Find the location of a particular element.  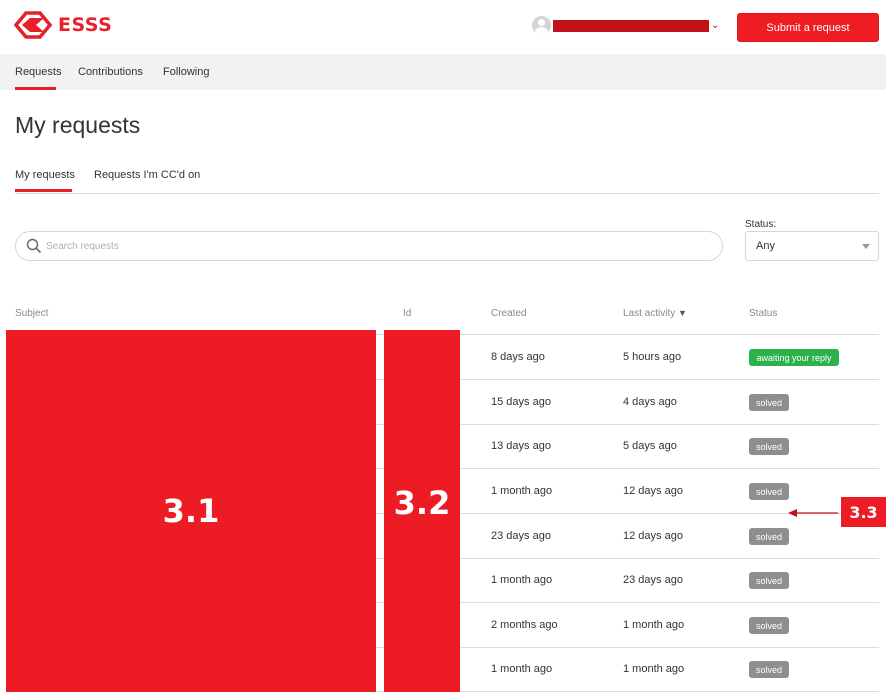

annotation-label-status: 3.3 is located at coordinates (863, 512).